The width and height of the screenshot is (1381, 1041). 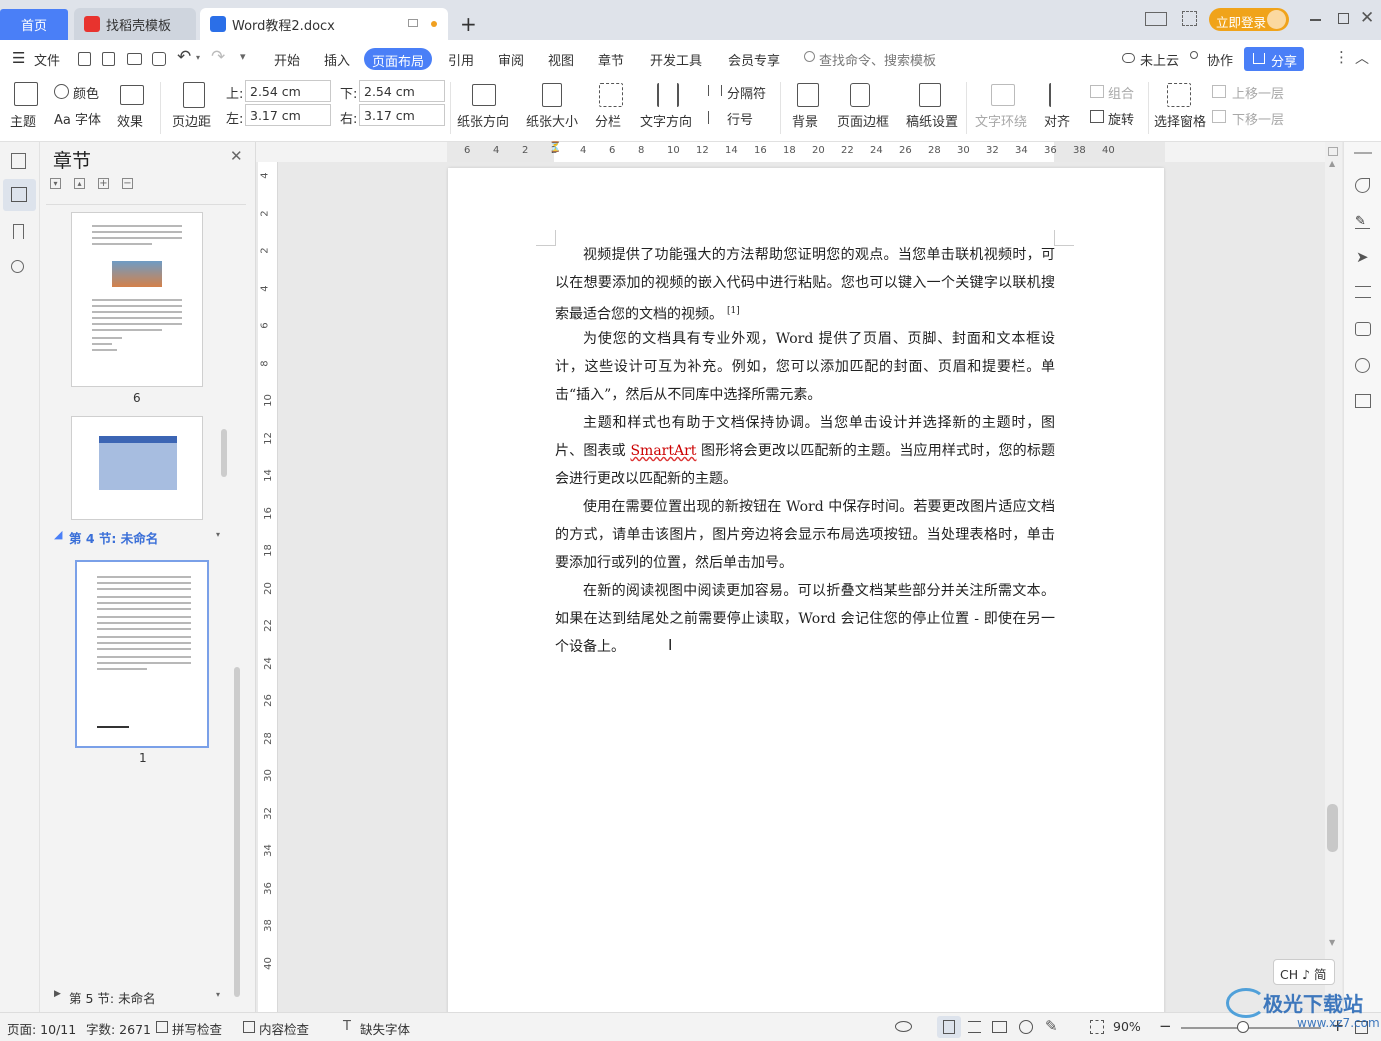 I want to click on section-5-title: 第 5 节: 未命名, so click(x=112, y=997).